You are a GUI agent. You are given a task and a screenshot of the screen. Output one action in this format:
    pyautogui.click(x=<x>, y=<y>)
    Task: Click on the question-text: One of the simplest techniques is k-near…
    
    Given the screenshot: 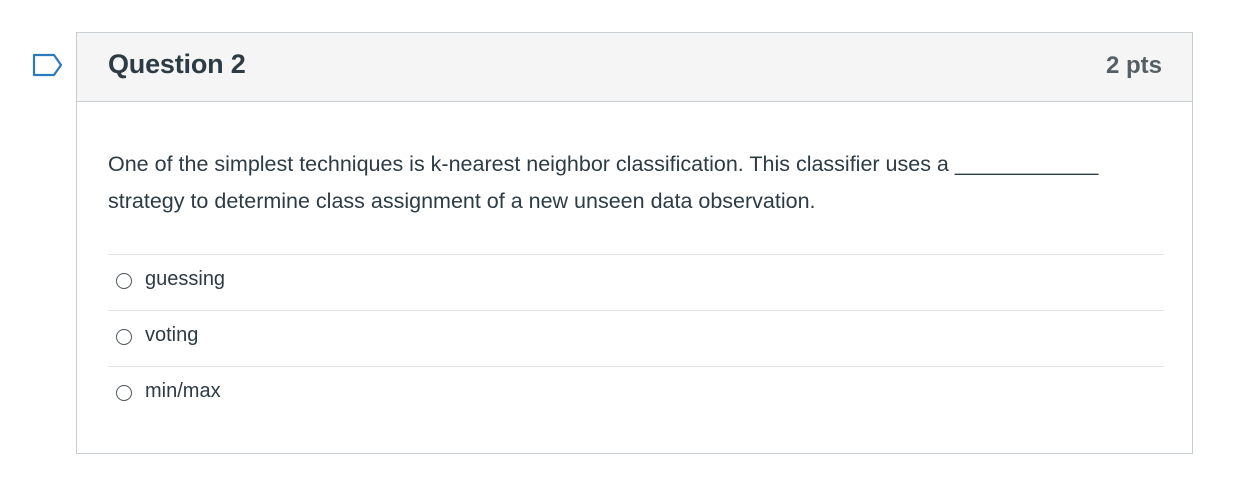 What is the action you would take?
    pyautogui.click(x=603, y=182)
    